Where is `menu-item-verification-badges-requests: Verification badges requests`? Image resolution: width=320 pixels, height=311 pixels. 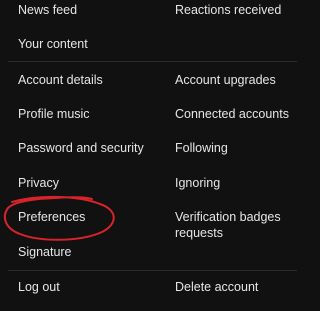
menu-item-verification-badges-requests: Verification badges requests is located at coordinates (235, 225).